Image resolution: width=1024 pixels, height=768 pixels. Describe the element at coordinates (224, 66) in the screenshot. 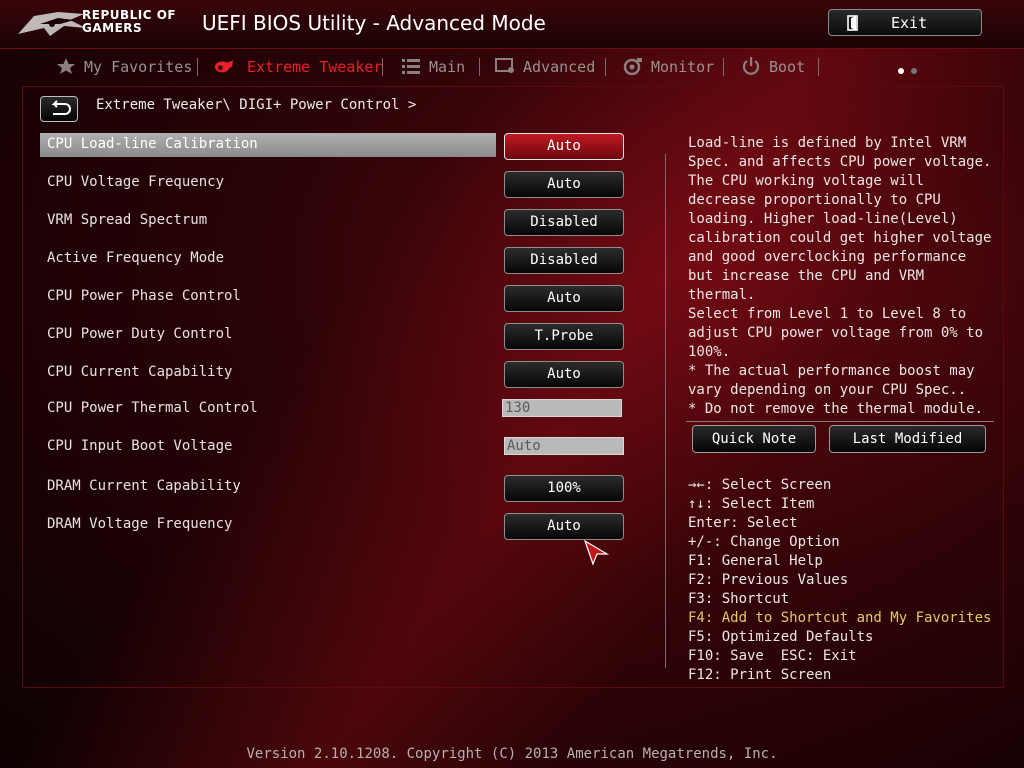

I see `tweaker-icon` at that location.